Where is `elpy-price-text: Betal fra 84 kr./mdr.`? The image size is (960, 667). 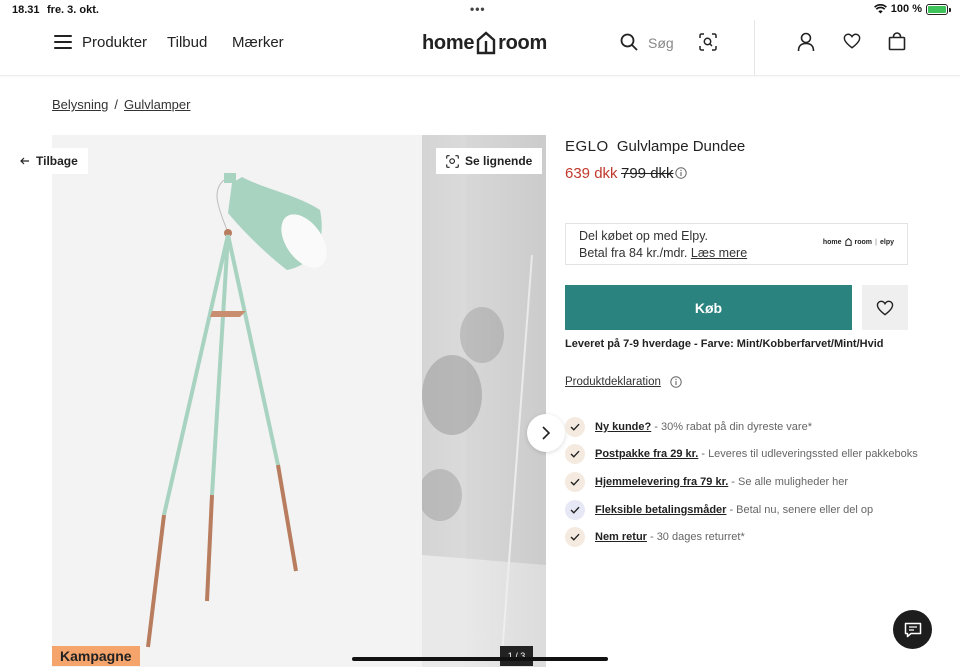
elpy-price-text: Betal fra 84 kr./mdr. is located at coordinates (633, 253).